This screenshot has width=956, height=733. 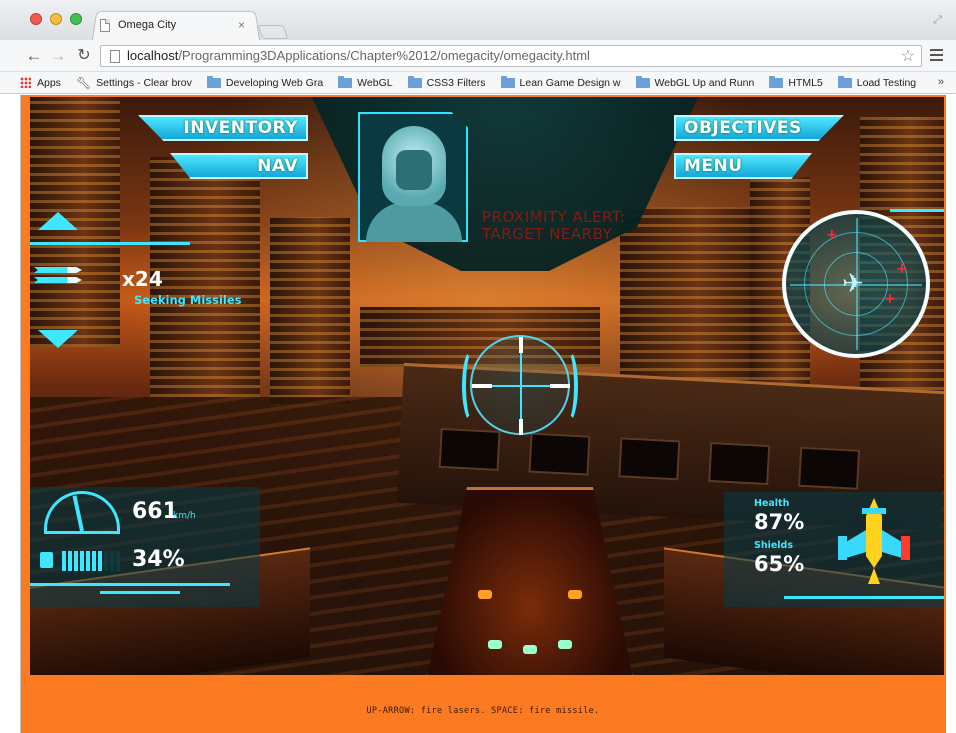 I want to click on title-bar: Omega City × ⤢, so click(x=478, y=20).